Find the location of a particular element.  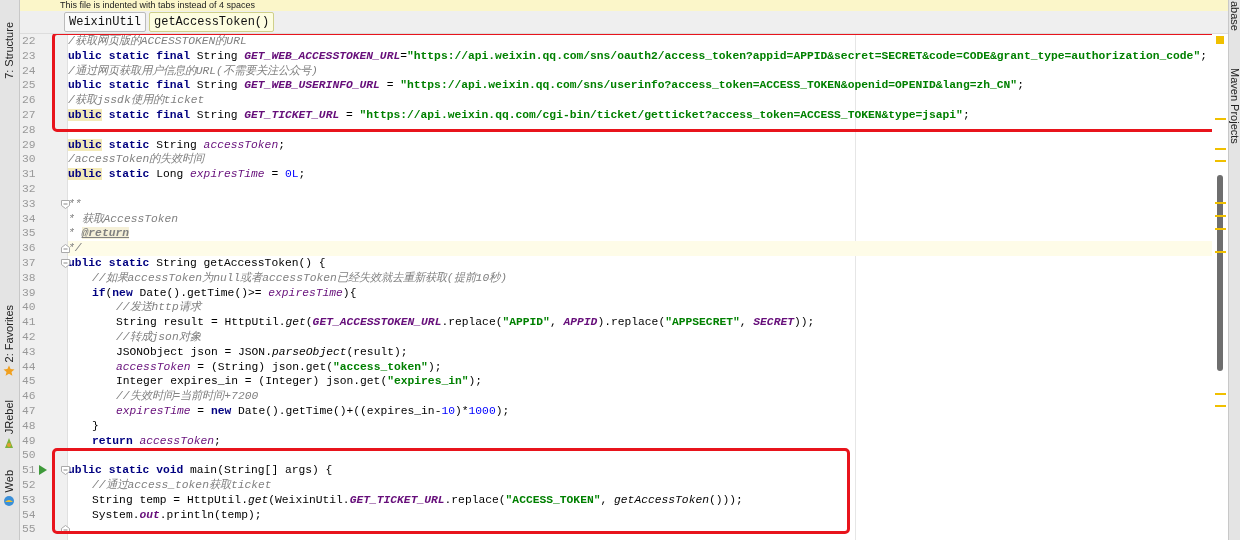

line-number: 42 is located at coordinates (29, 337).